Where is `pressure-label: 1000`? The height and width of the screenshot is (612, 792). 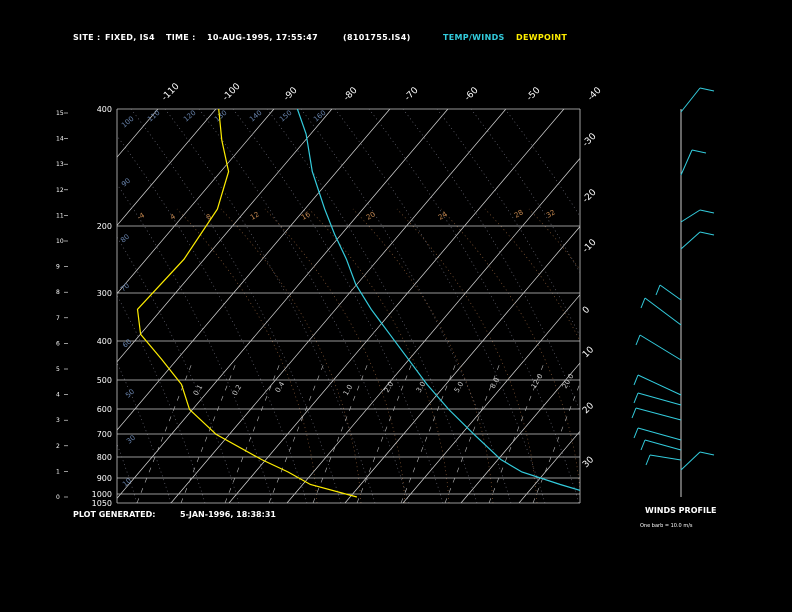
pressure-label: 1000 is located at coordinates (102, 494).